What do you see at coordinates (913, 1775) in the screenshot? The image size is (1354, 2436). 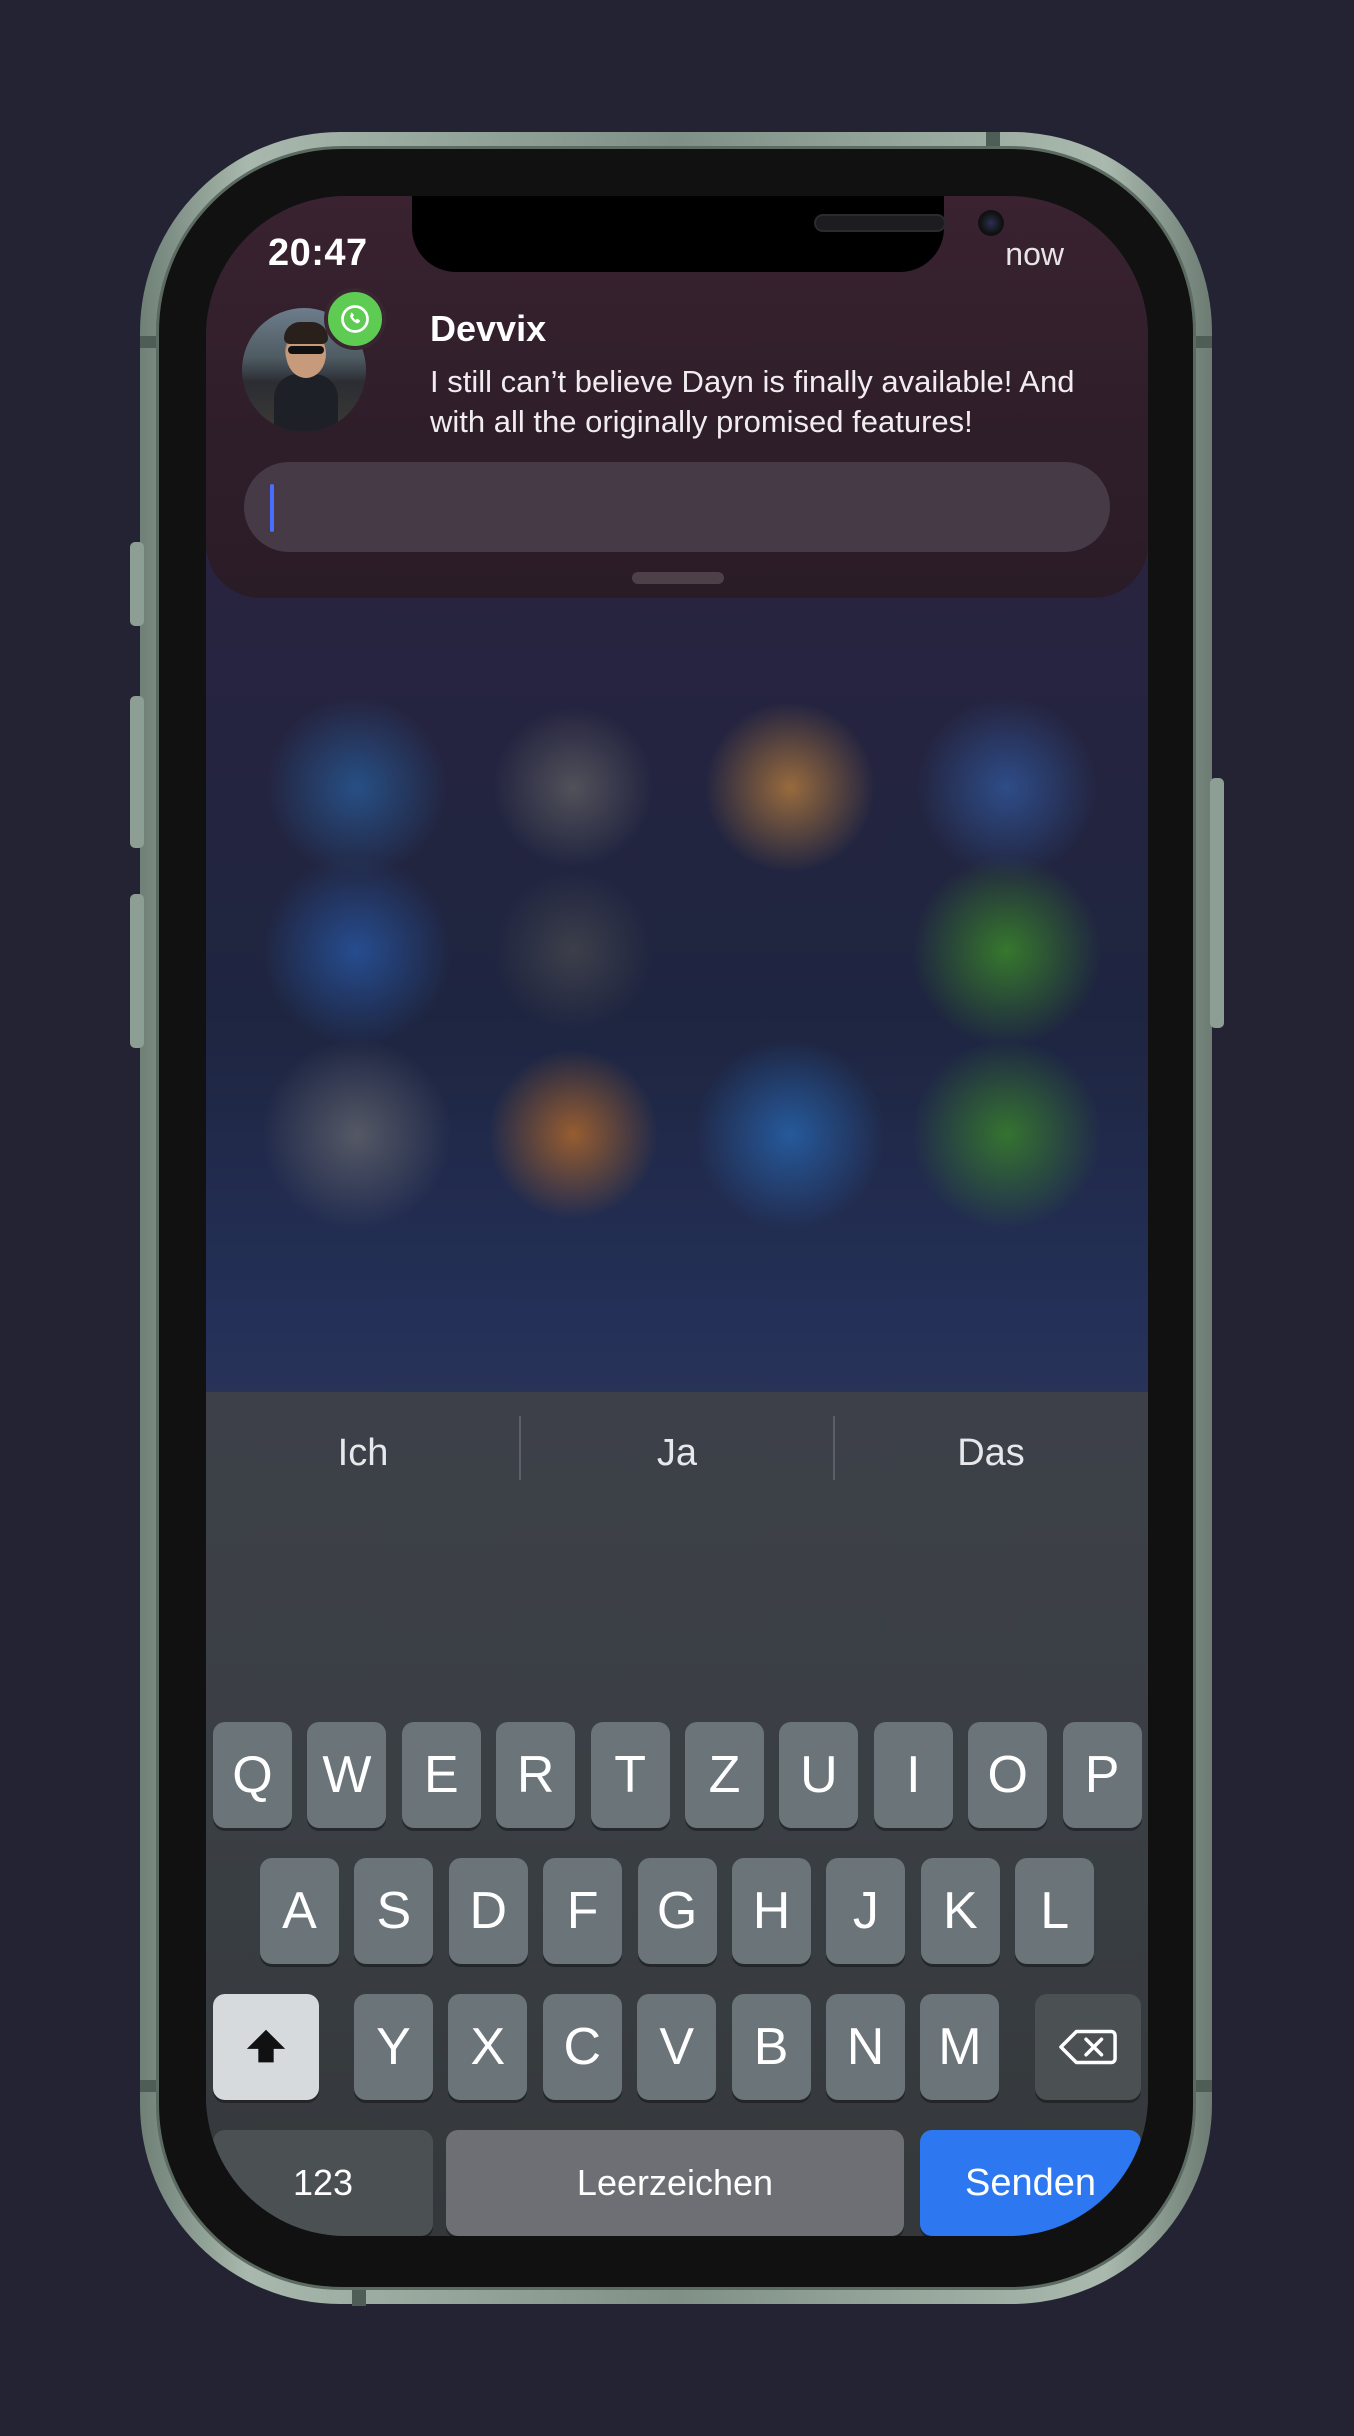 I see `key-i: I` at bounding box center [913, 1775].